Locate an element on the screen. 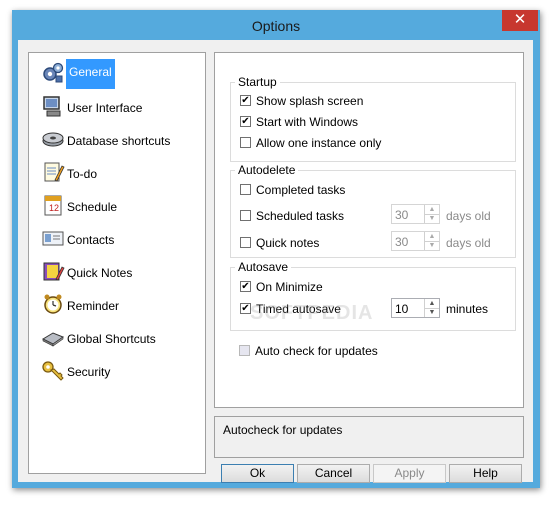 The width and height of the screenshot is (553, 506). nav-label: Schedule is located at coordinates (92, 207).